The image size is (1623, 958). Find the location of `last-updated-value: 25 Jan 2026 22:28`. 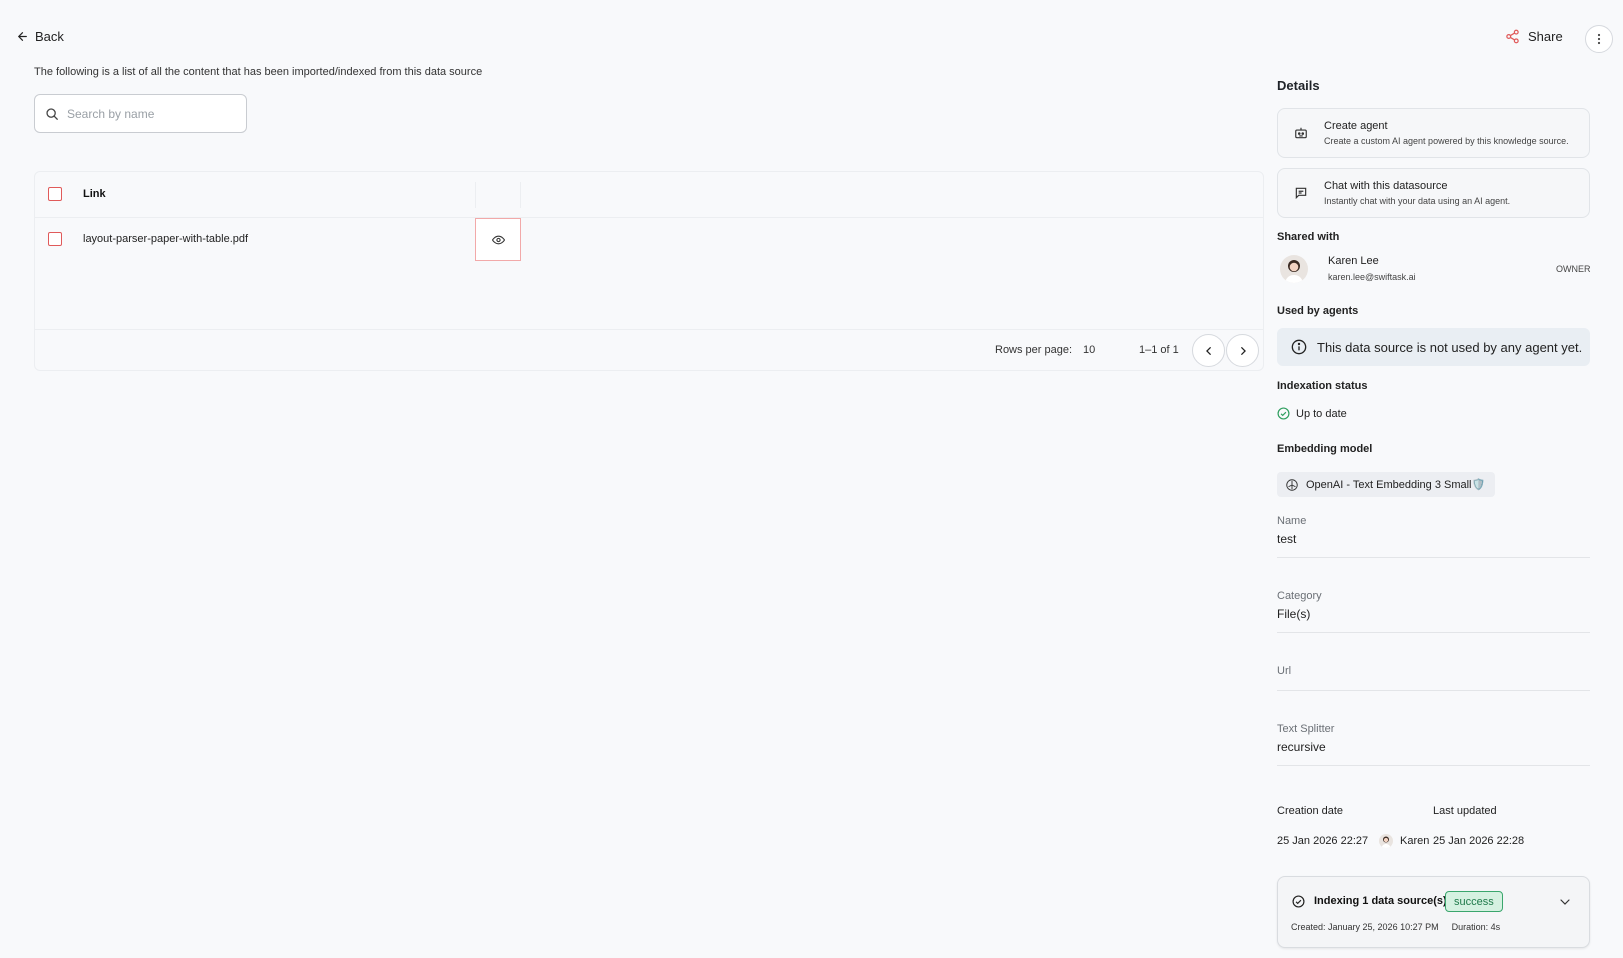

last-updated-value: 25 Jan 2026 22:28 is located at coordinates (1479, 841).